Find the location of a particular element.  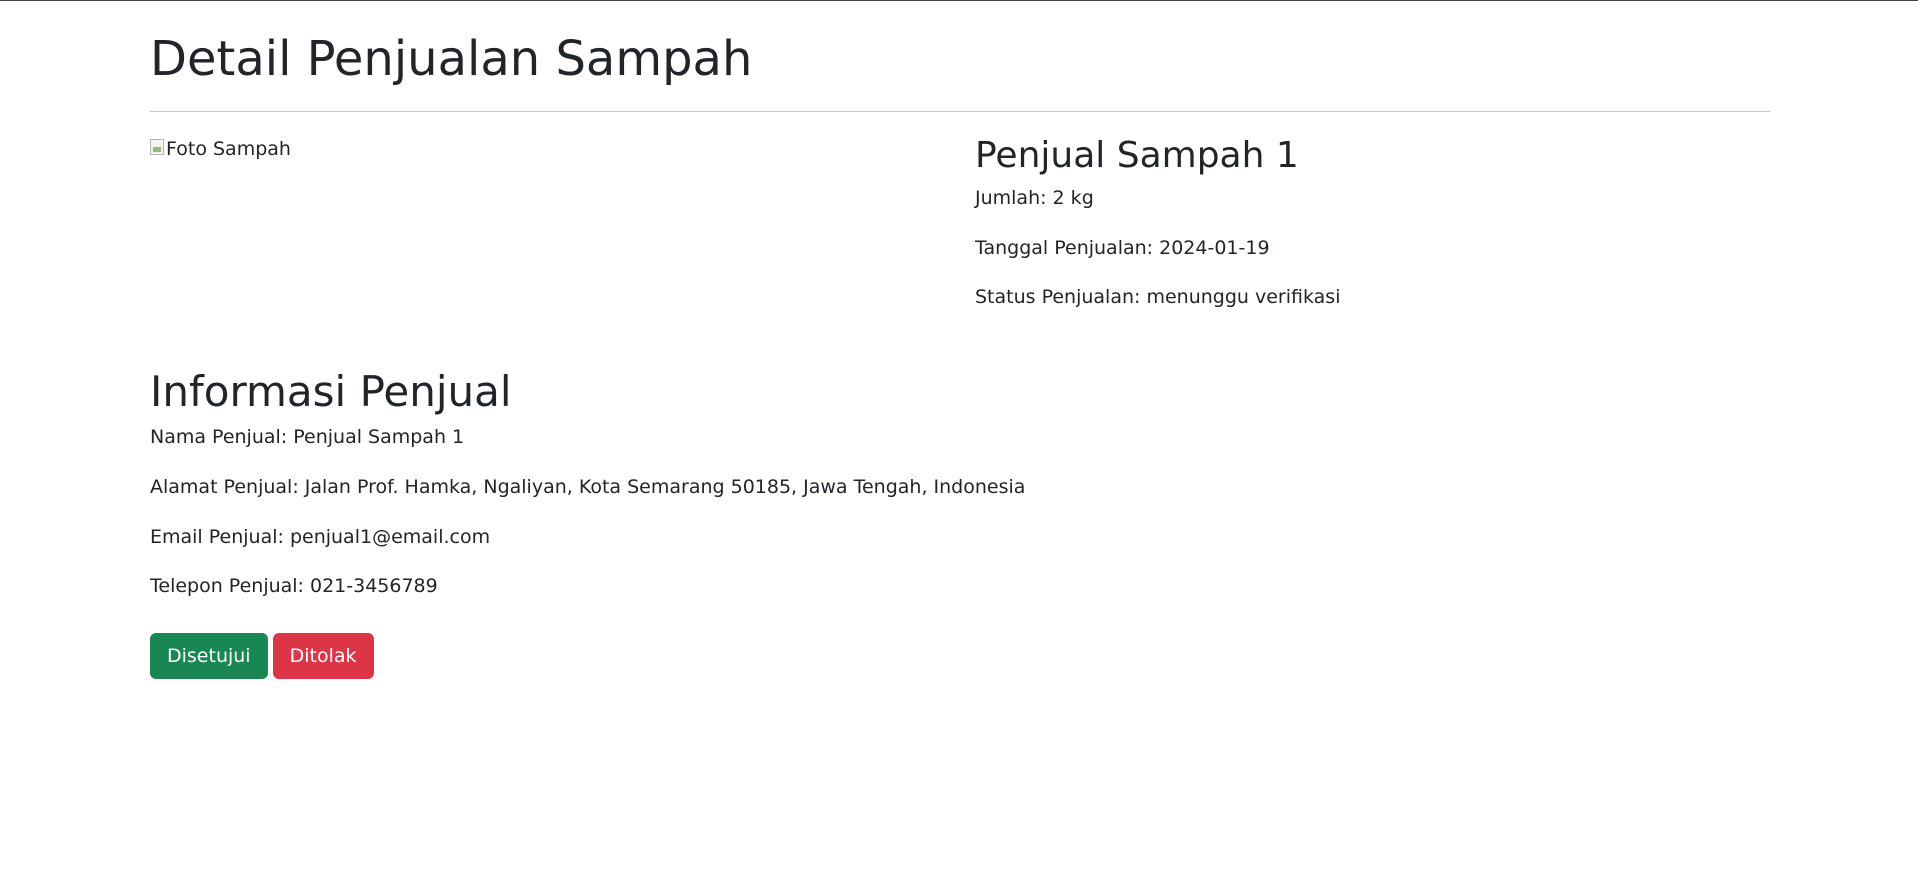

photo-alt-text: Foto Sampah is located at coordinates (228, 149).